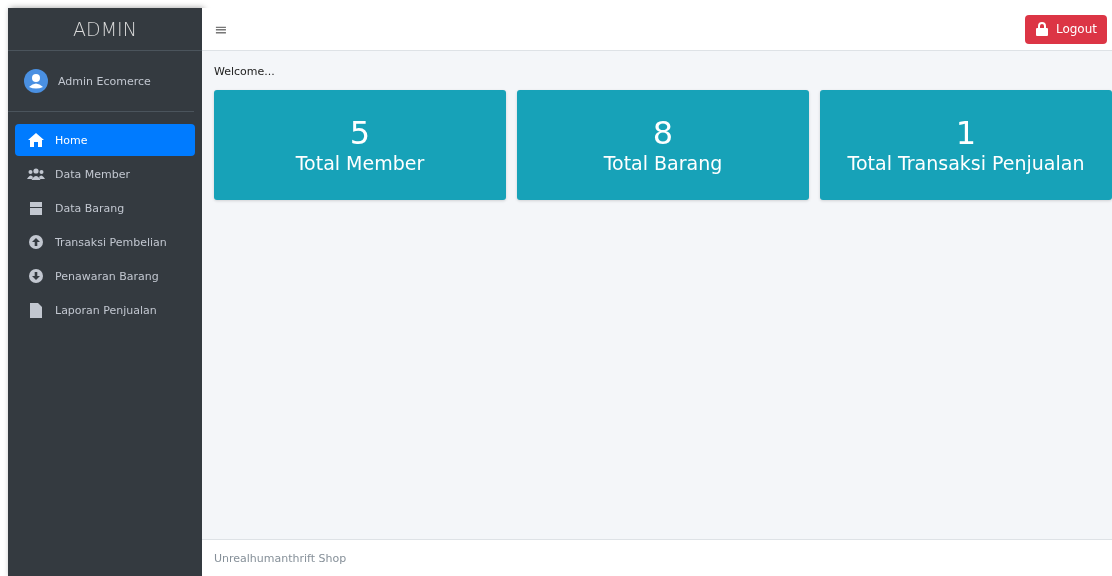 This screenshot has height=576, width=1112. Describe the element at coordinates (360, 134) in the screenshot. I see `stat-value: 5` at that location.